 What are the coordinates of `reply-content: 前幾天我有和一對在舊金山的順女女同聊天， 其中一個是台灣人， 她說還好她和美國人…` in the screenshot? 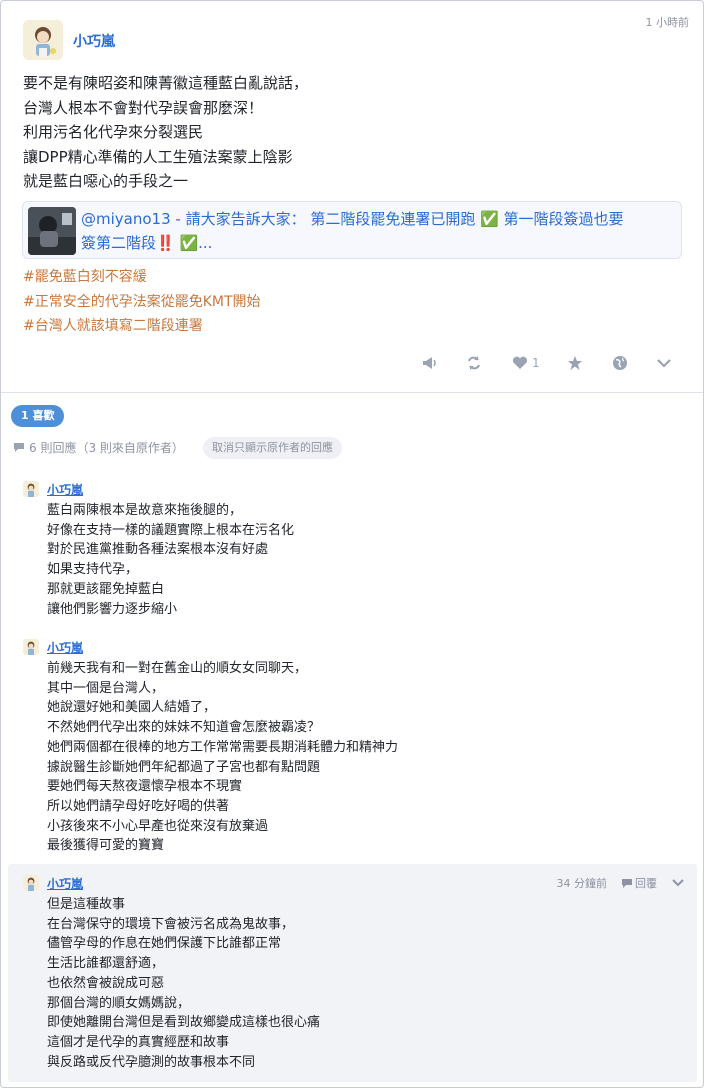 It's located at (222, 757).